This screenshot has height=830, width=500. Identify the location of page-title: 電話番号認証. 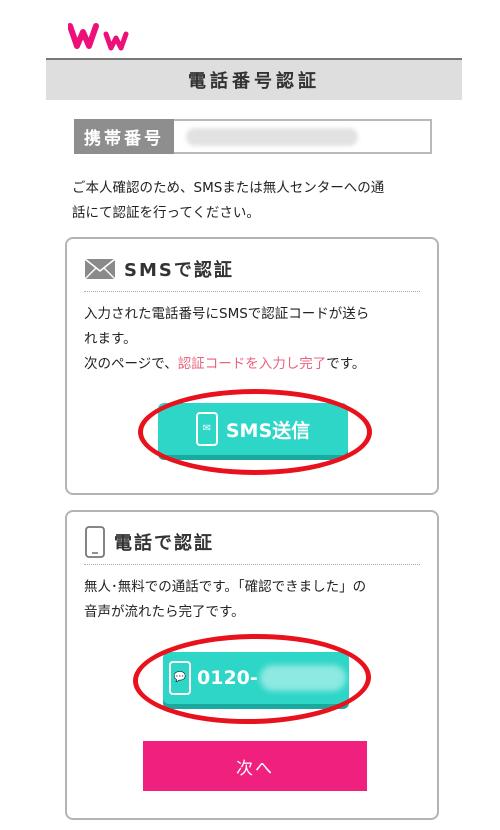
(254, 79).